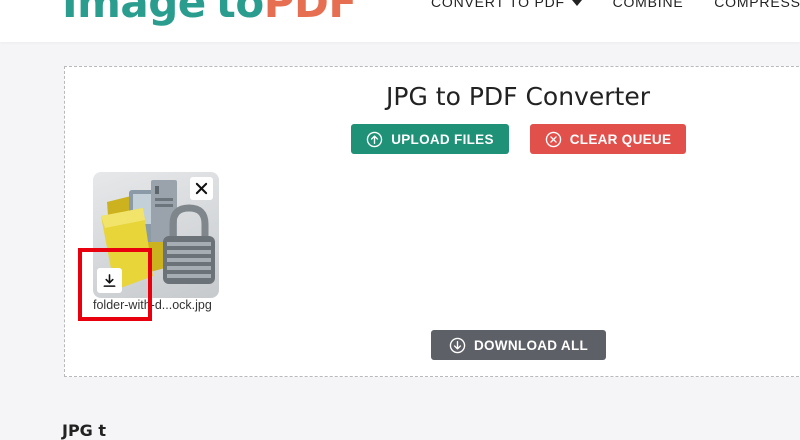 Image resolution: width=800 pixels, height=440 pixels. I want to click on site-logo: Image toPDF, so click(209, 13).